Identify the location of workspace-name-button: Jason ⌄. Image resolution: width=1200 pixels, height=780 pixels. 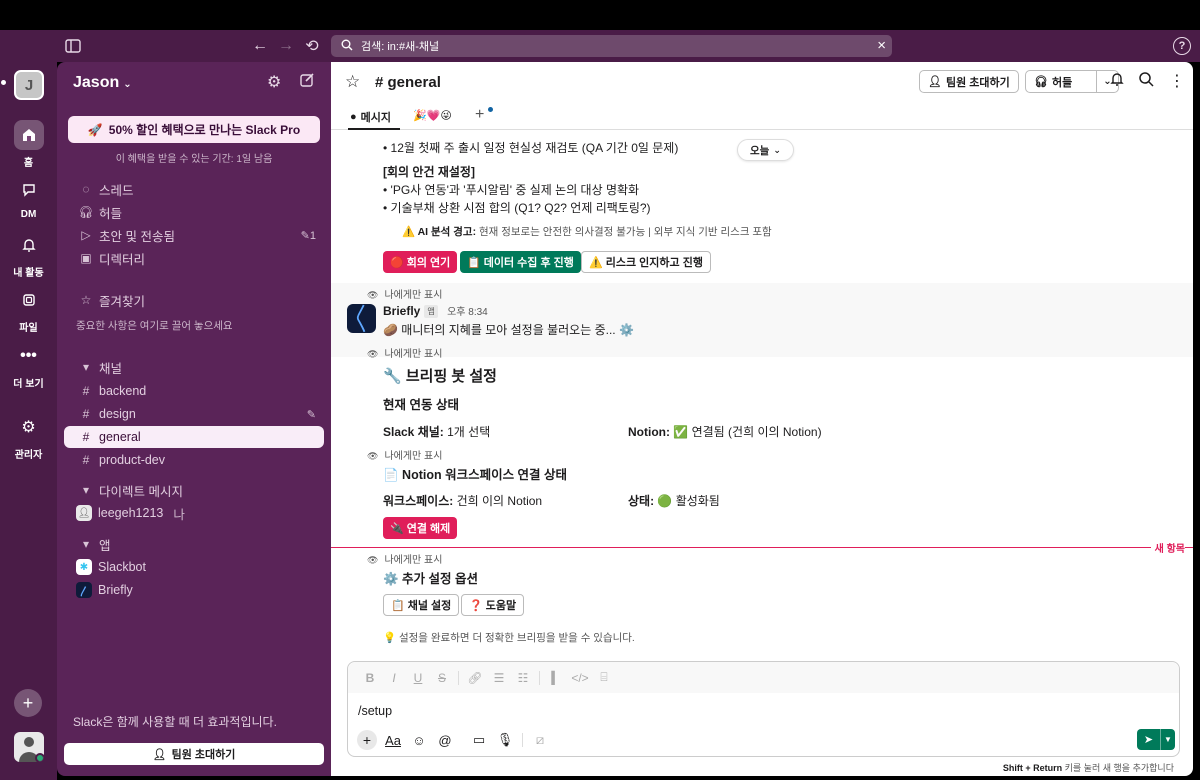
(102, 83).